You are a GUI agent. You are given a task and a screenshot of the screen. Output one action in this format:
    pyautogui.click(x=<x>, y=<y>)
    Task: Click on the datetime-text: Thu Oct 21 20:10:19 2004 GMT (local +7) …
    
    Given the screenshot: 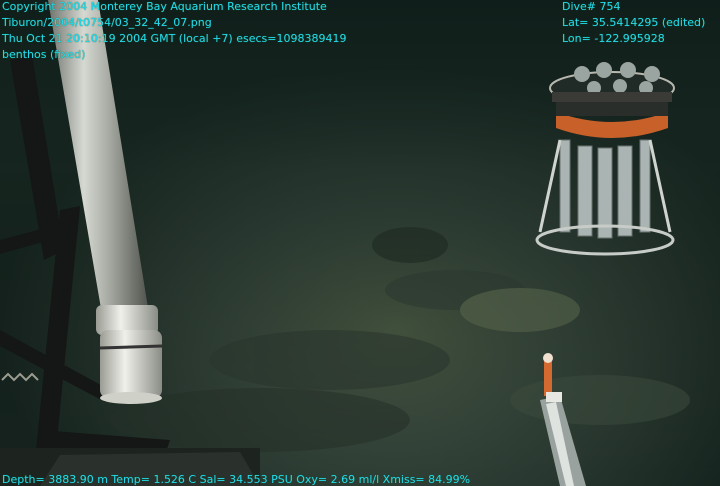 What is the action you would take?
    pyautogui.click(x=174, y=38)
    